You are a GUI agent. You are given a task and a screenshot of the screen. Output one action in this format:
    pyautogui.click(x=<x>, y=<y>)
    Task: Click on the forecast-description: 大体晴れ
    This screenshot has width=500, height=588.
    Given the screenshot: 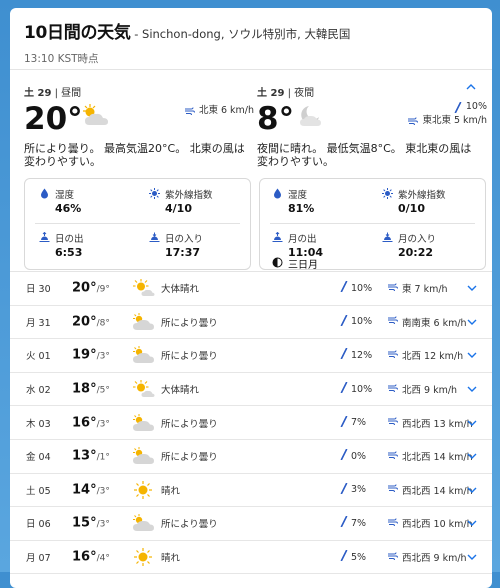 What is the action you would take?
    pyautogui.click(x=180, y=391)
    